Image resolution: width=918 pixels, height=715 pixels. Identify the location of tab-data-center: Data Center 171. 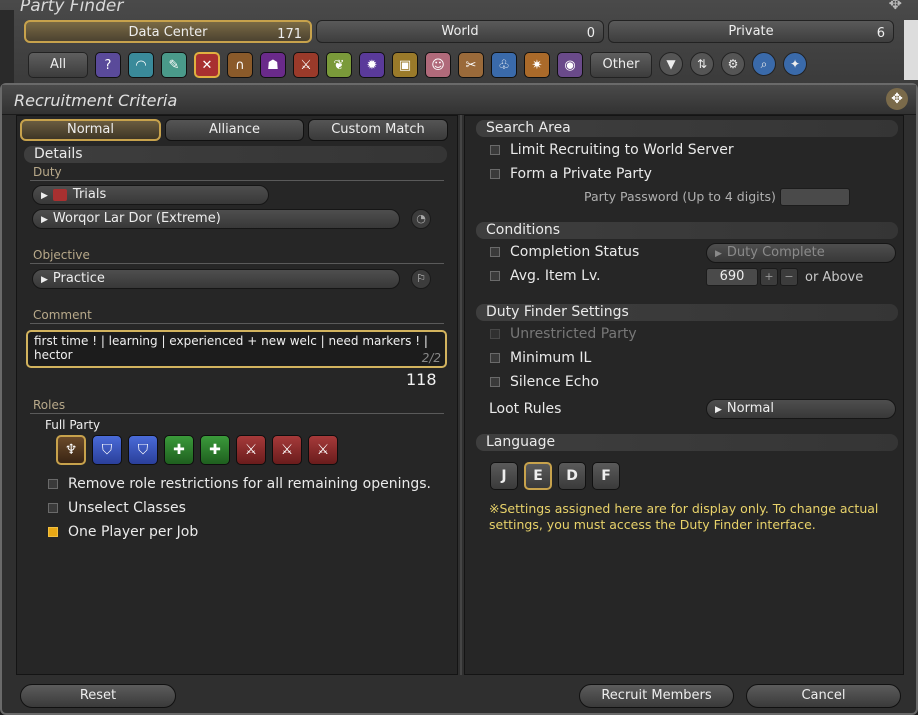
(168, 31).